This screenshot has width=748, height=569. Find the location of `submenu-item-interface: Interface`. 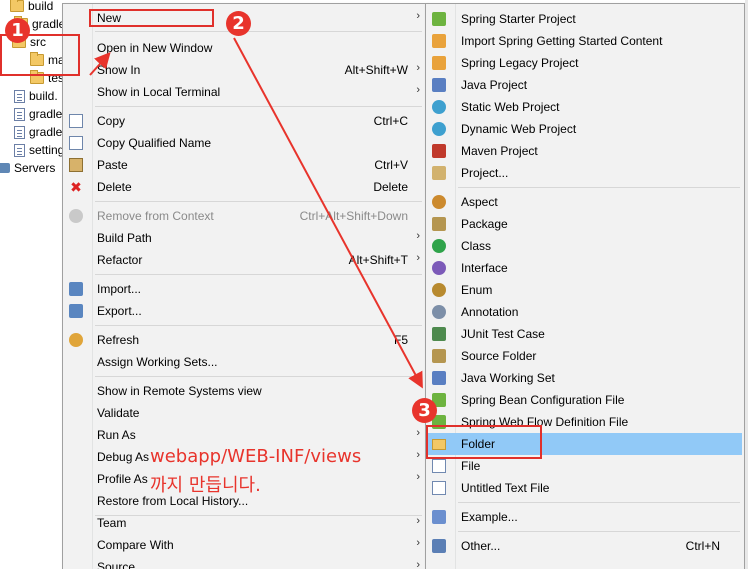

submenu-item-interface: Interface is located at coordinates (585, 268).